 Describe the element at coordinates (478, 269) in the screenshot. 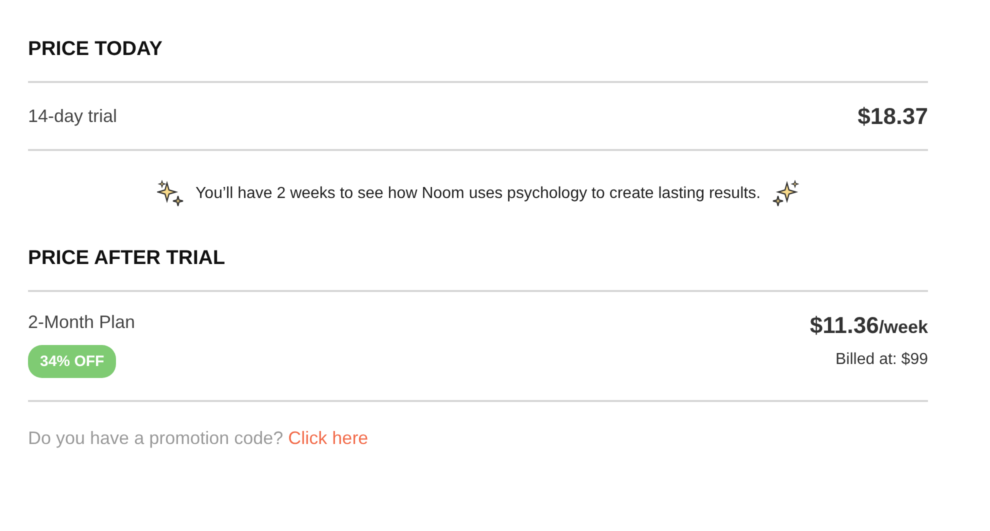

I see `section-heading: PRICE AFTER TRIAL` at that location.